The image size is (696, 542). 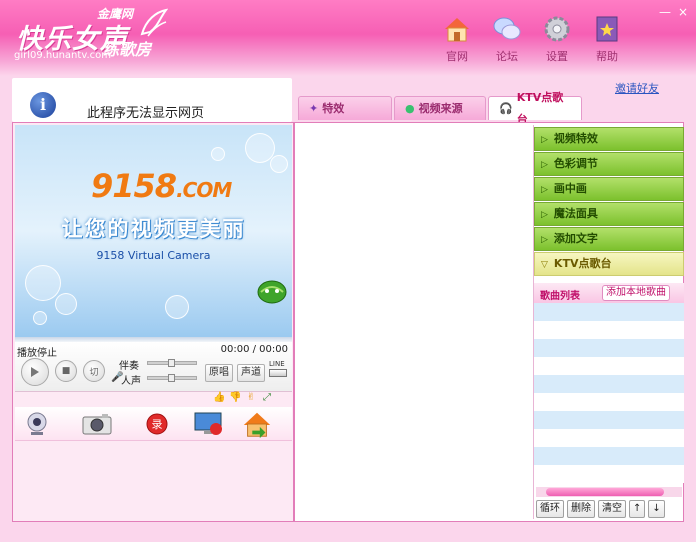 What do you see at coordinates (272, 292) in the screenshot?
I see `watermelon-mascot-icon` at bounding box center [272, 292].